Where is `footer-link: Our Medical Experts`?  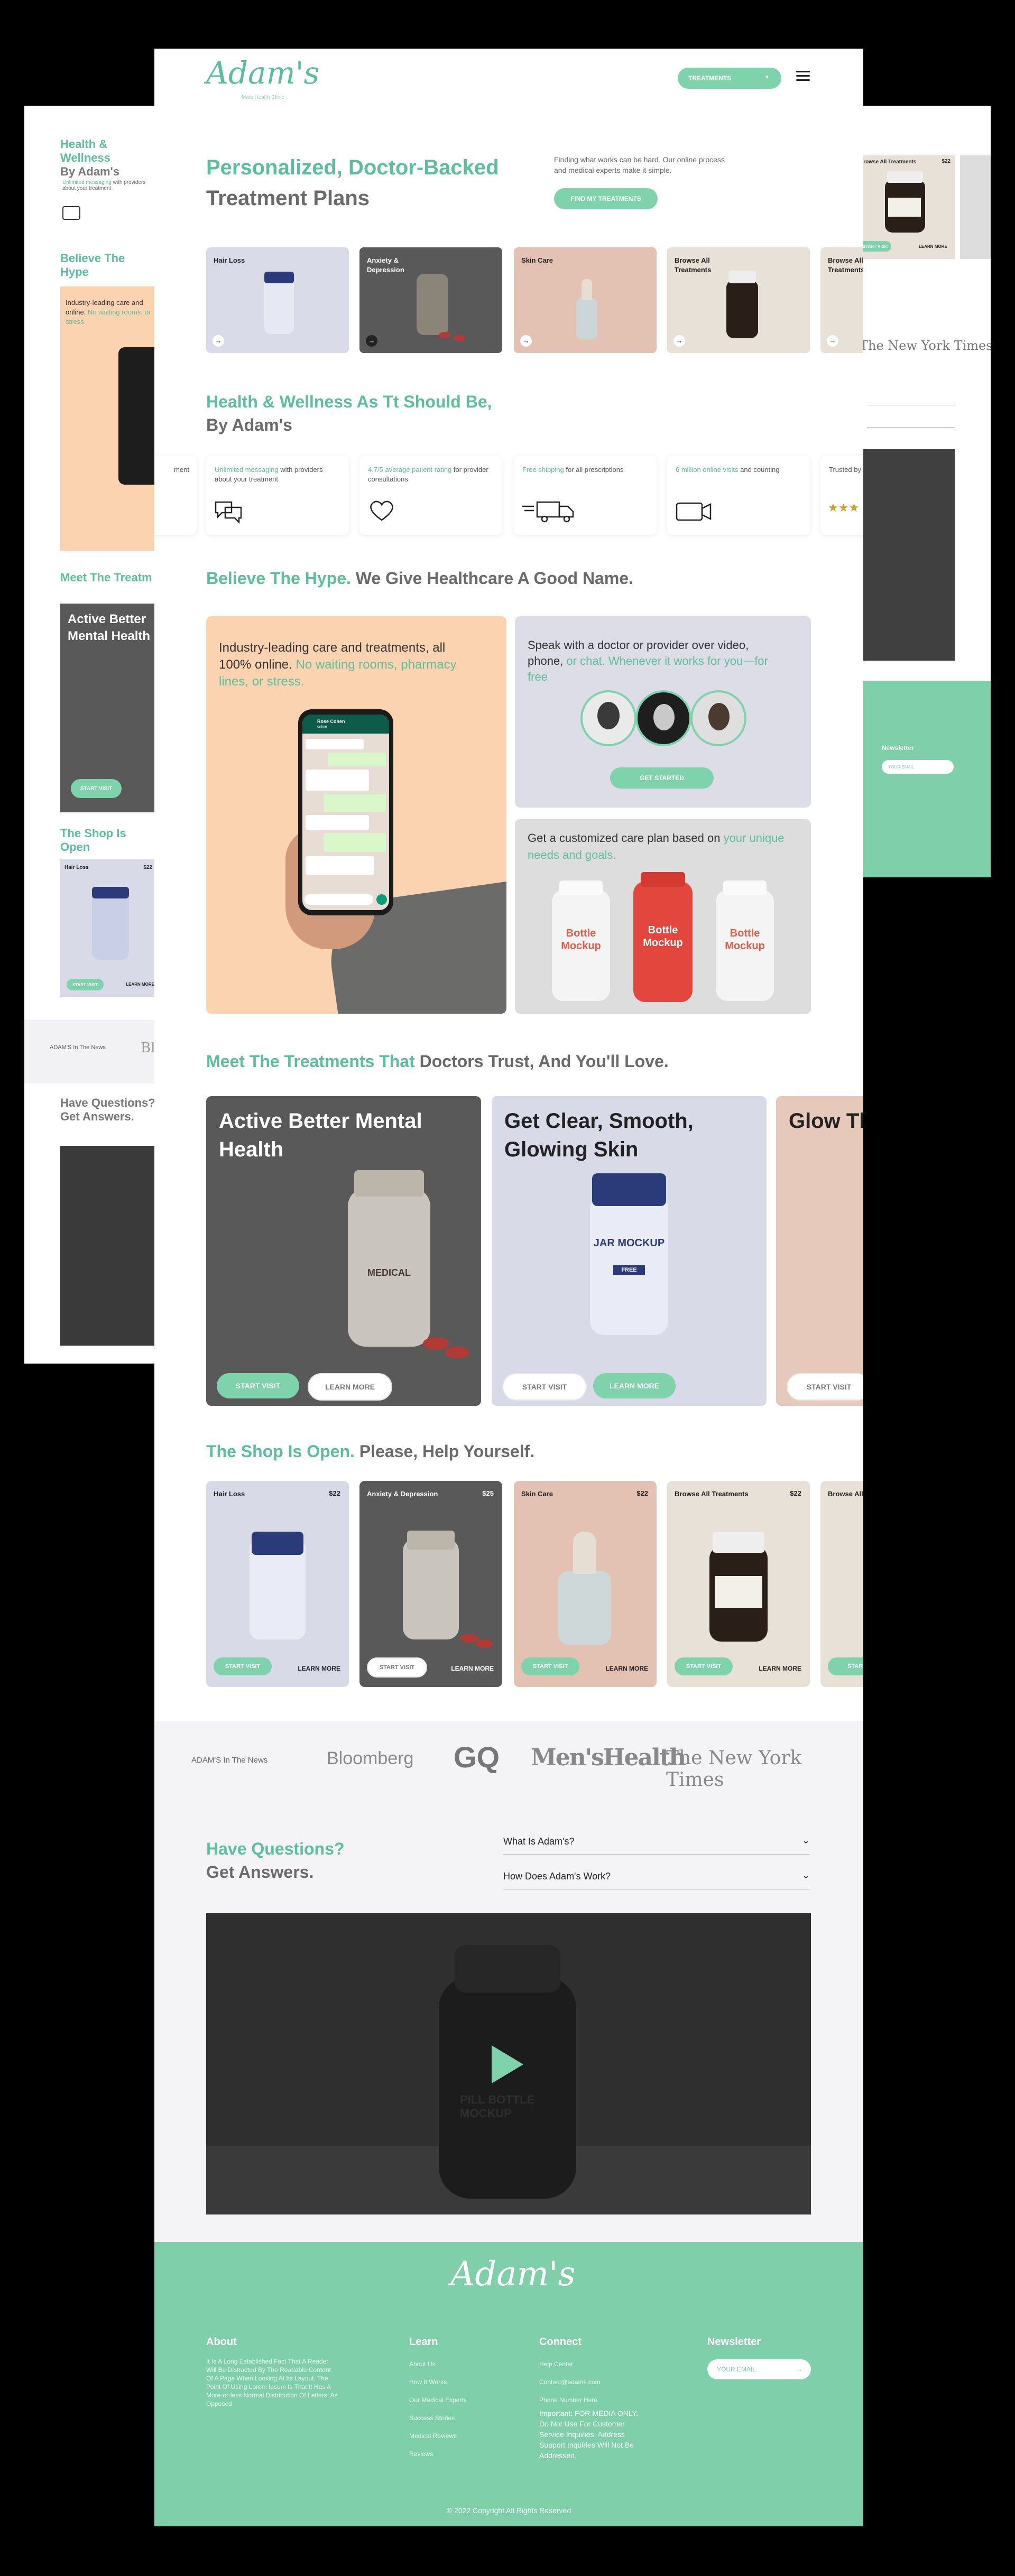 footer-link: Our Medical Experts is located at coordinates (438, 2400).